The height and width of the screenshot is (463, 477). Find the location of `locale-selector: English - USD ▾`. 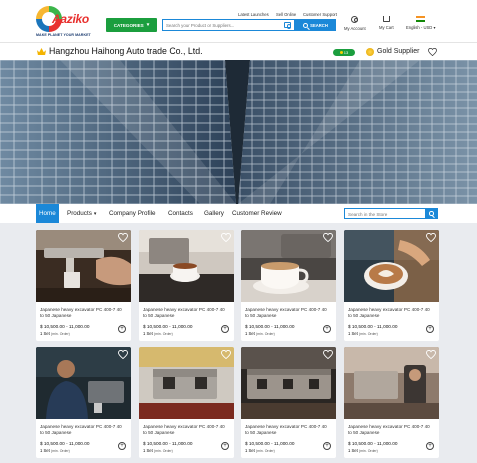

locale-selector: English - USD ▾ is located at coordinates (420, 23).